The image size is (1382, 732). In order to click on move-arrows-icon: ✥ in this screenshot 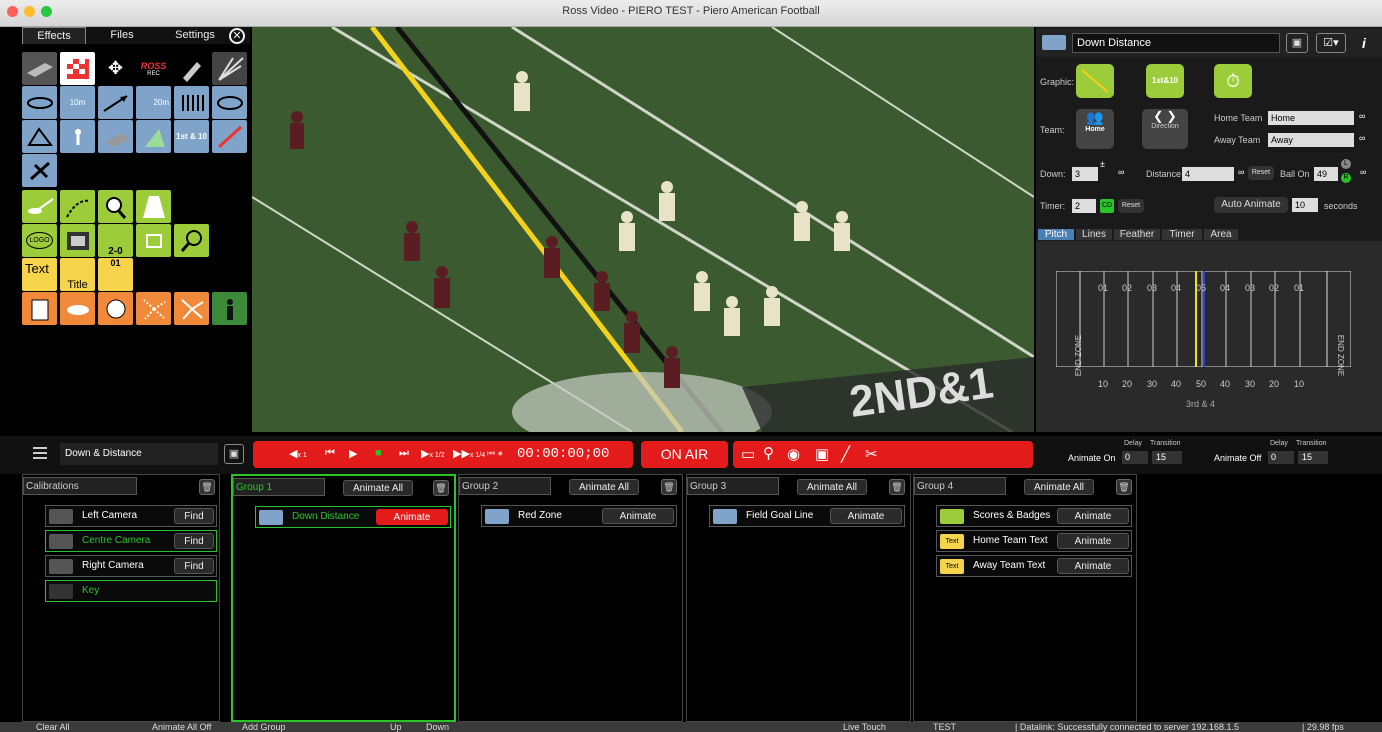, I will do `click(115, 68)`.